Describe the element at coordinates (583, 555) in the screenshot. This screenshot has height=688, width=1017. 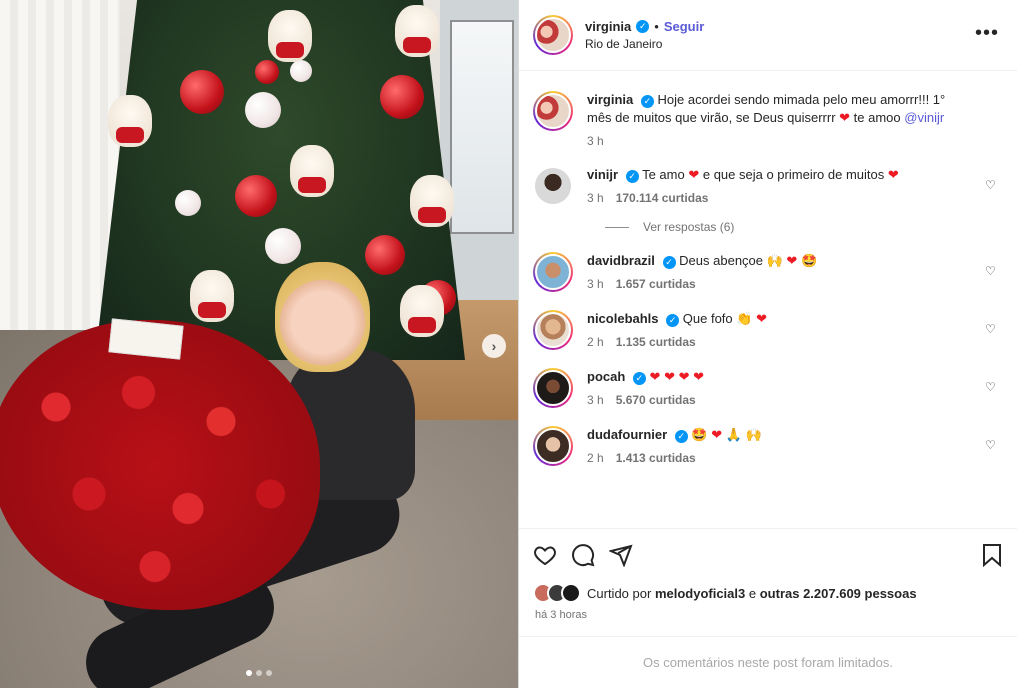
I see `comment-icon` at that location.